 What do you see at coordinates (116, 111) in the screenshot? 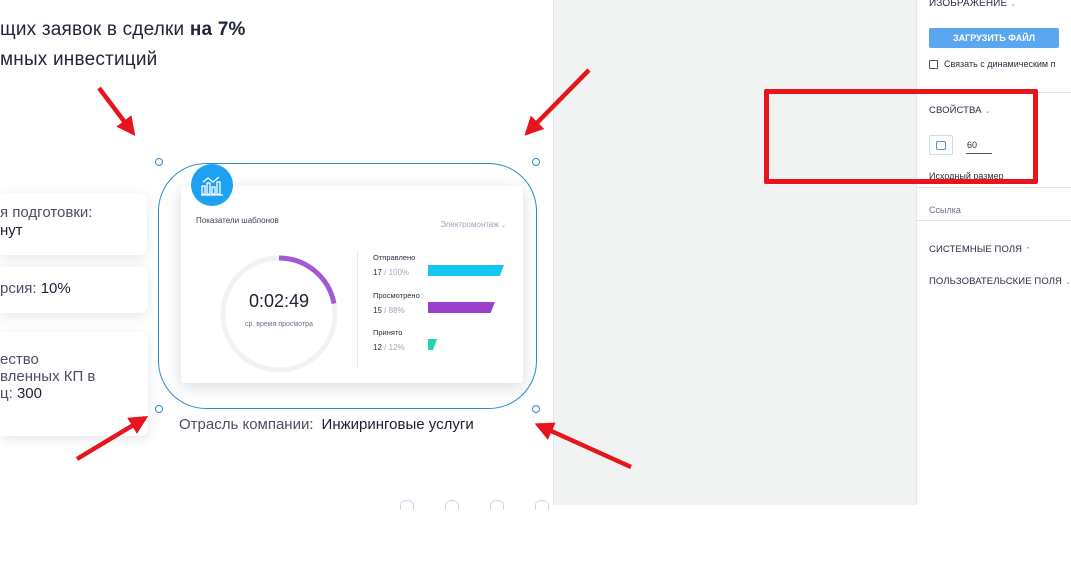
I see `arrow-top-left` at bounding box center [116, 111].